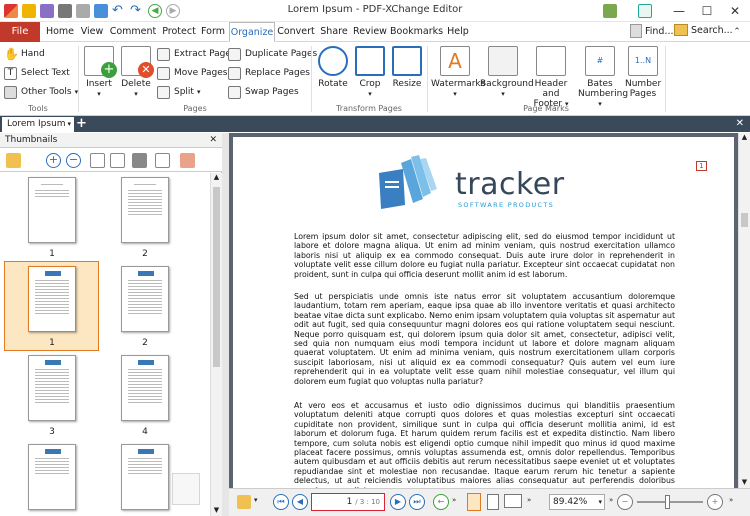  Describe the element at coordinates (735, 11) in the screenshot. I see `close-button: ✕` at that location.